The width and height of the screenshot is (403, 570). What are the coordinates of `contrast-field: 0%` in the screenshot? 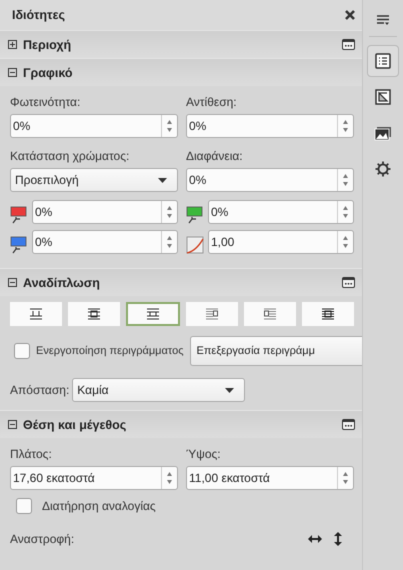 It's located at (270, 126).